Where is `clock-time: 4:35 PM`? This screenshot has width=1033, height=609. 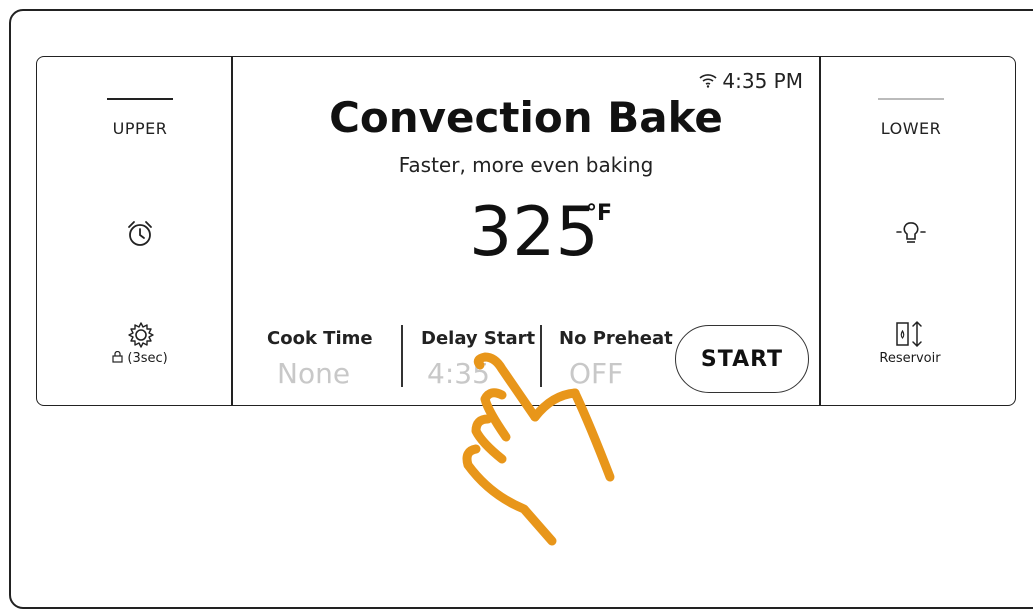
clock-time: 4:35 PM is located at coordinates (762, 81).